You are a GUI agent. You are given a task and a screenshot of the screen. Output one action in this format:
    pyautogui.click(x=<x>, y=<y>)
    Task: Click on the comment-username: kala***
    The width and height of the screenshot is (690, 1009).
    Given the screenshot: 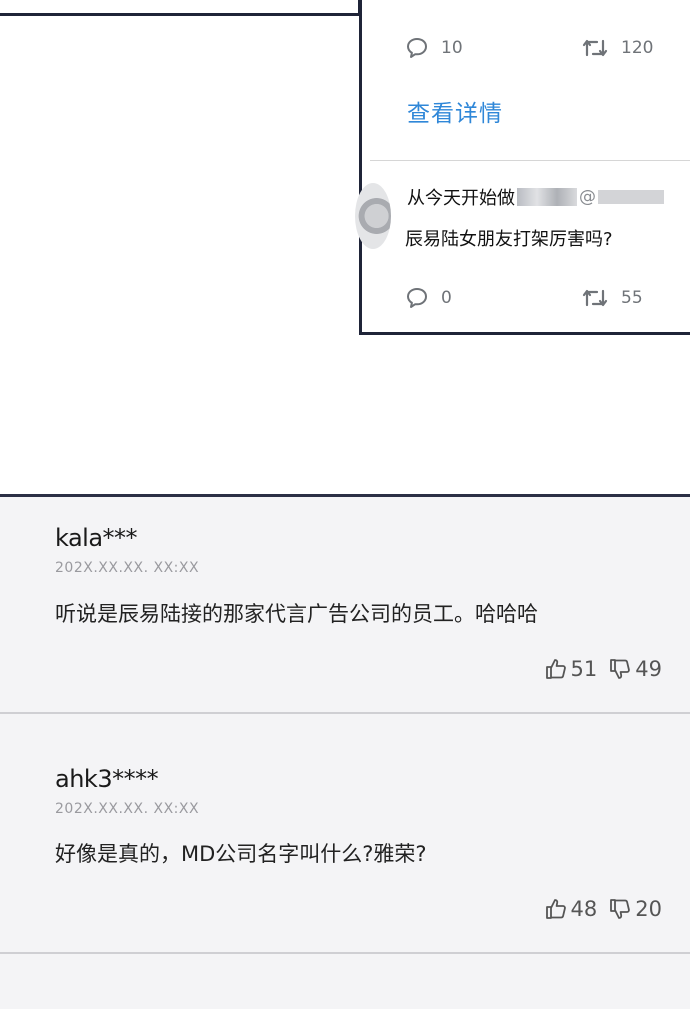 What is the action you would take?
    pyautogui.click(x=96, y=538)
    